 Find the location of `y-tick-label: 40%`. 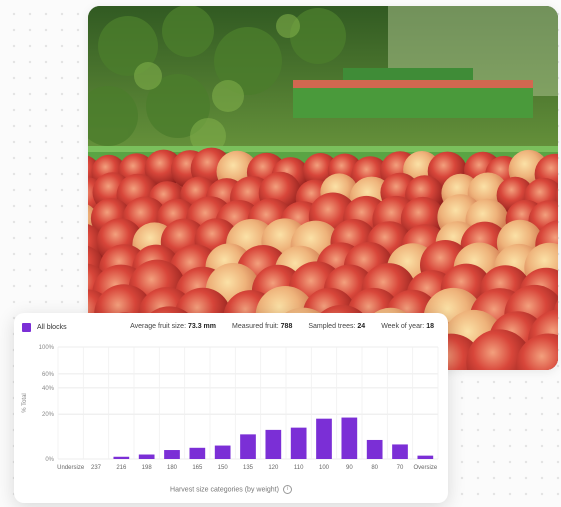

y-tick-label: 40% is located at coordinates (48, 389).